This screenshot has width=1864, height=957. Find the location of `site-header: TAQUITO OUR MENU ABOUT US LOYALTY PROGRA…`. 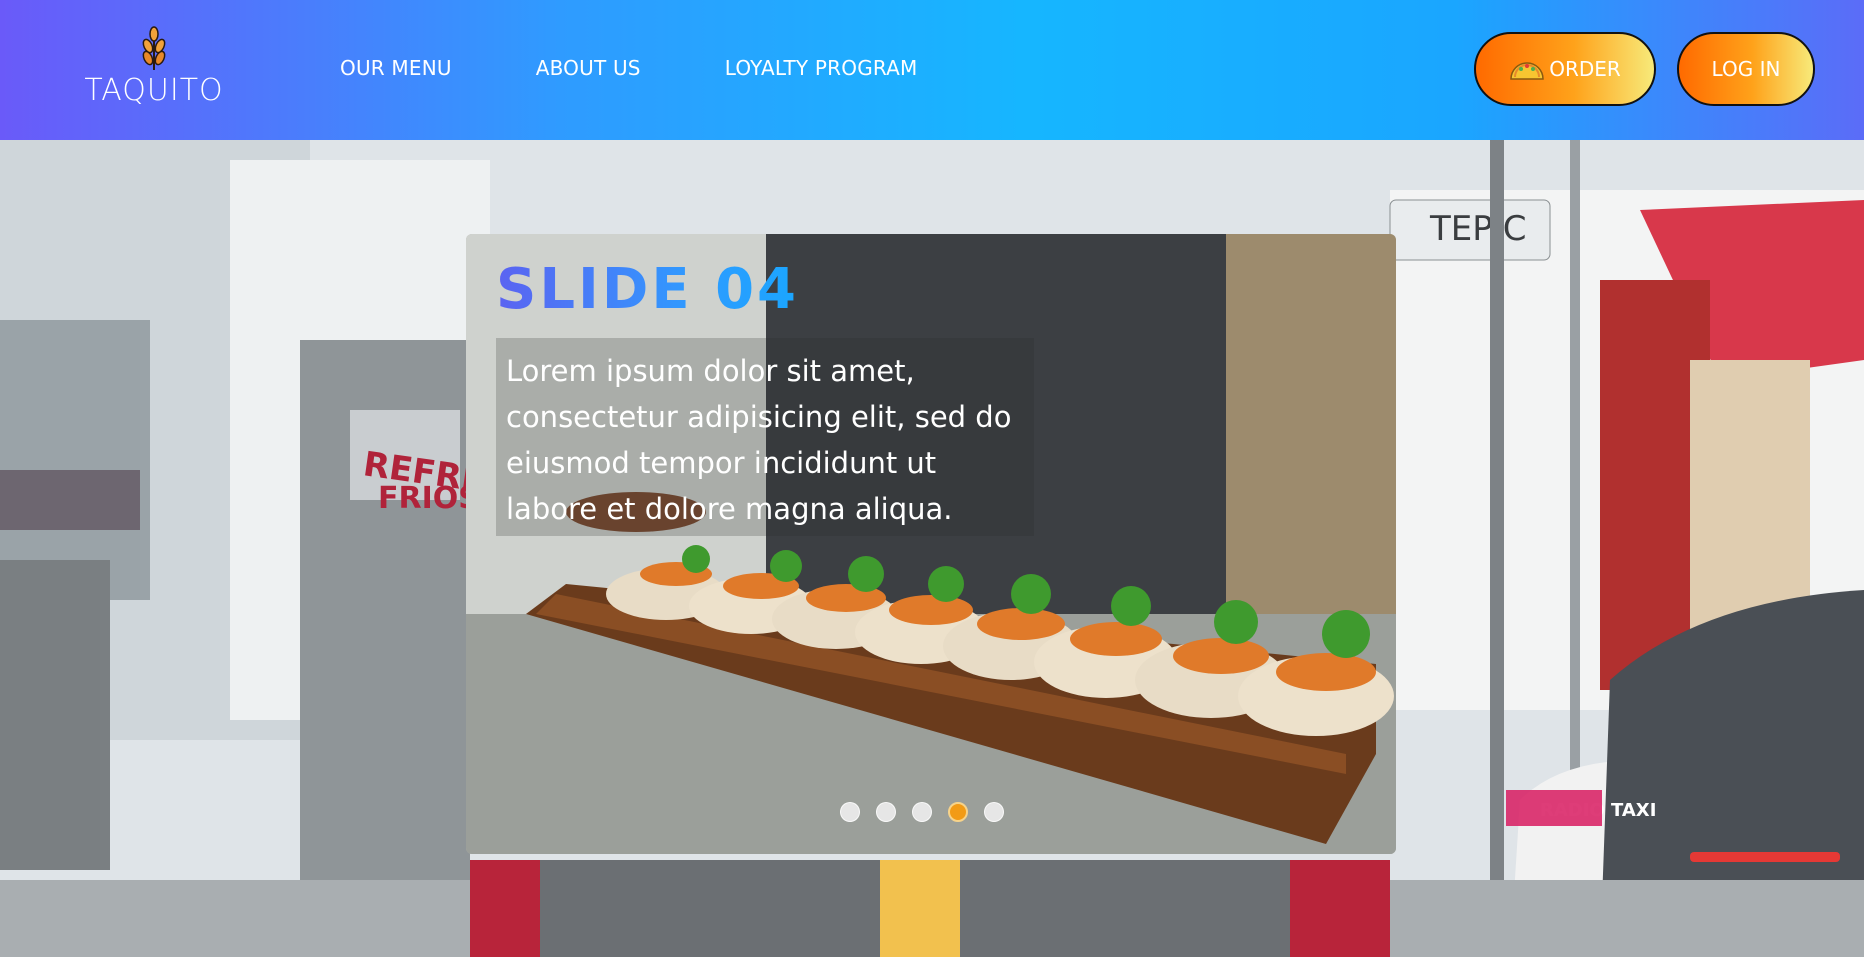

site-header: TAQUITO OUR MENU ABOUT US LOYALTY PROGRA… is located at coordinates (932, 70).